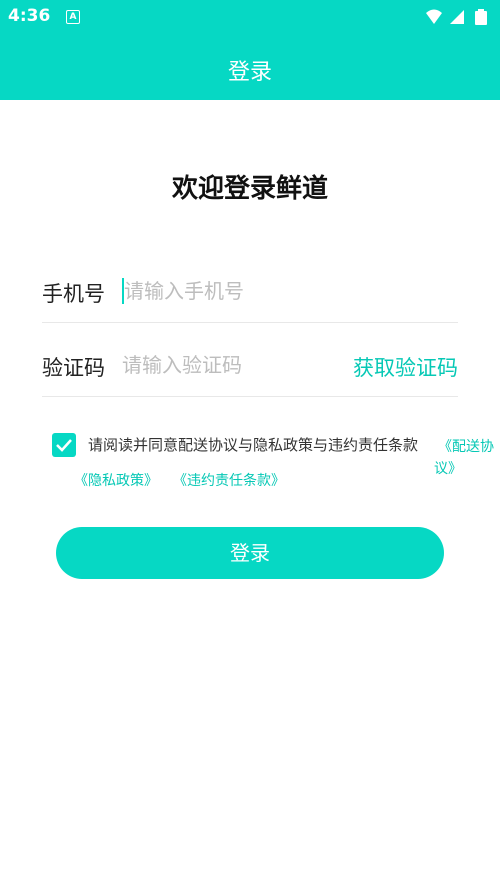  I want to click on status-bar: 4:36 A, so click(250, 18).